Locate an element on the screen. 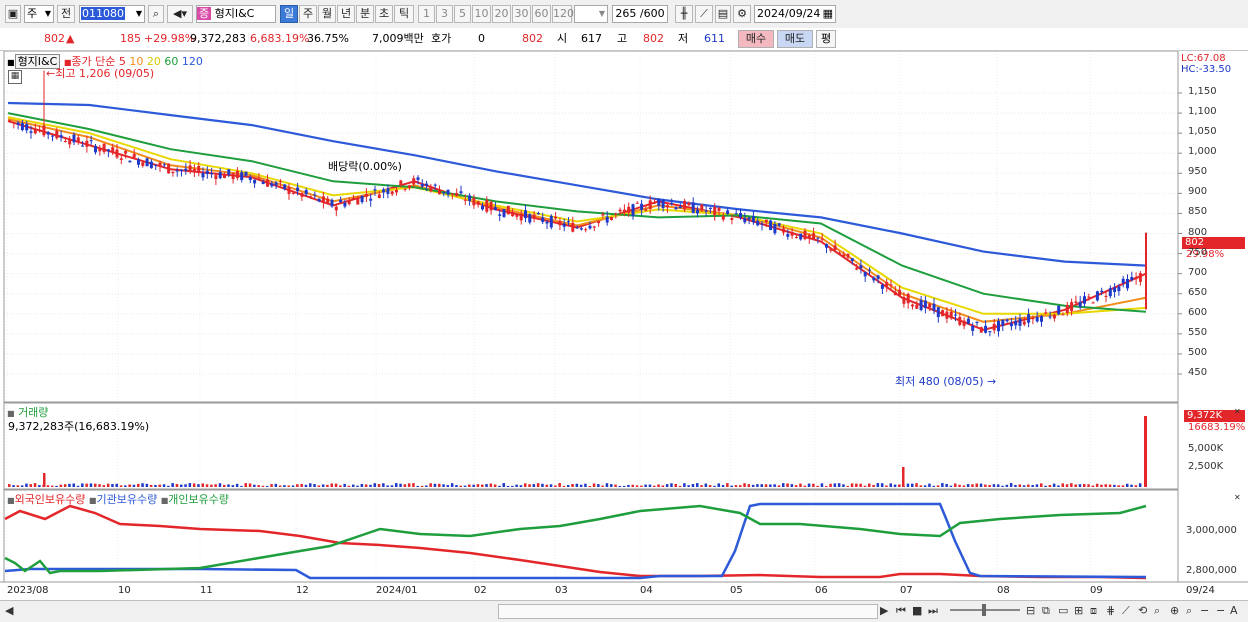 Image resolution: width=1248 pixels, height=622 pixels. save-icon: ▤ is located at coordinates (723, 14).